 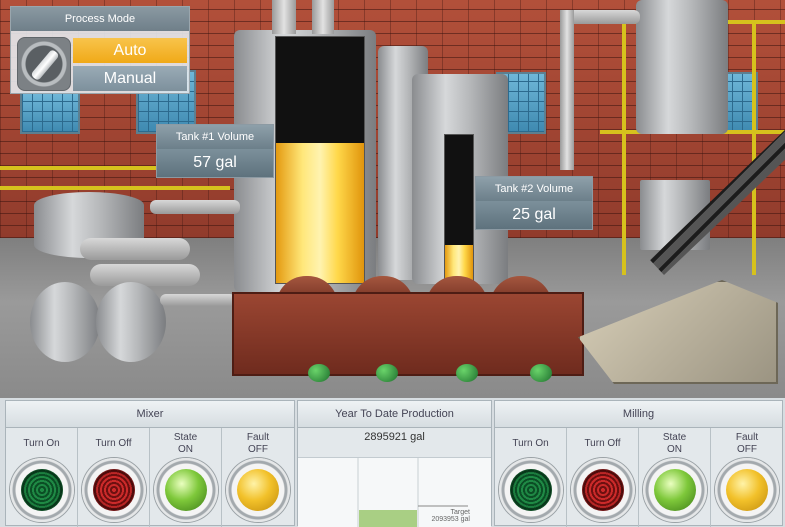 What do you see at coordinates (185, 437) in the screenshot?
I see `mixer-state-label: State` at bounding box center [185, 437].